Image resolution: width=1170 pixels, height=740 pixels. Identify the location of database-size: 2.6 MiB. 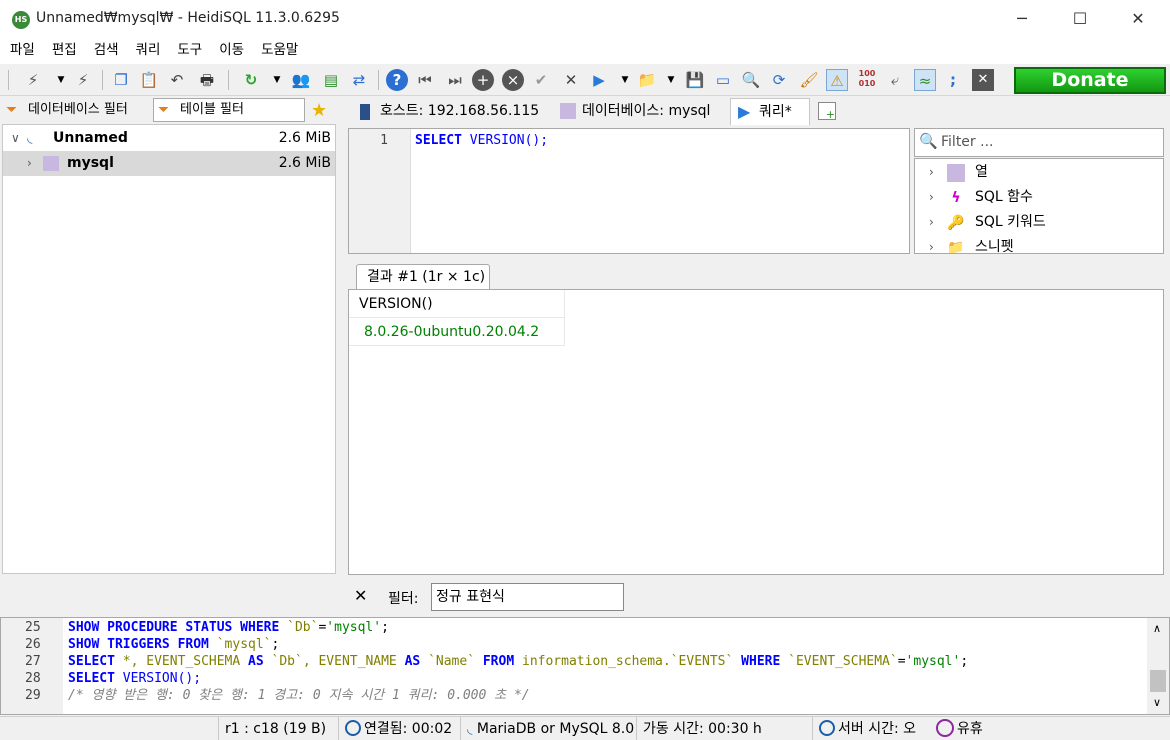
(304, 163).